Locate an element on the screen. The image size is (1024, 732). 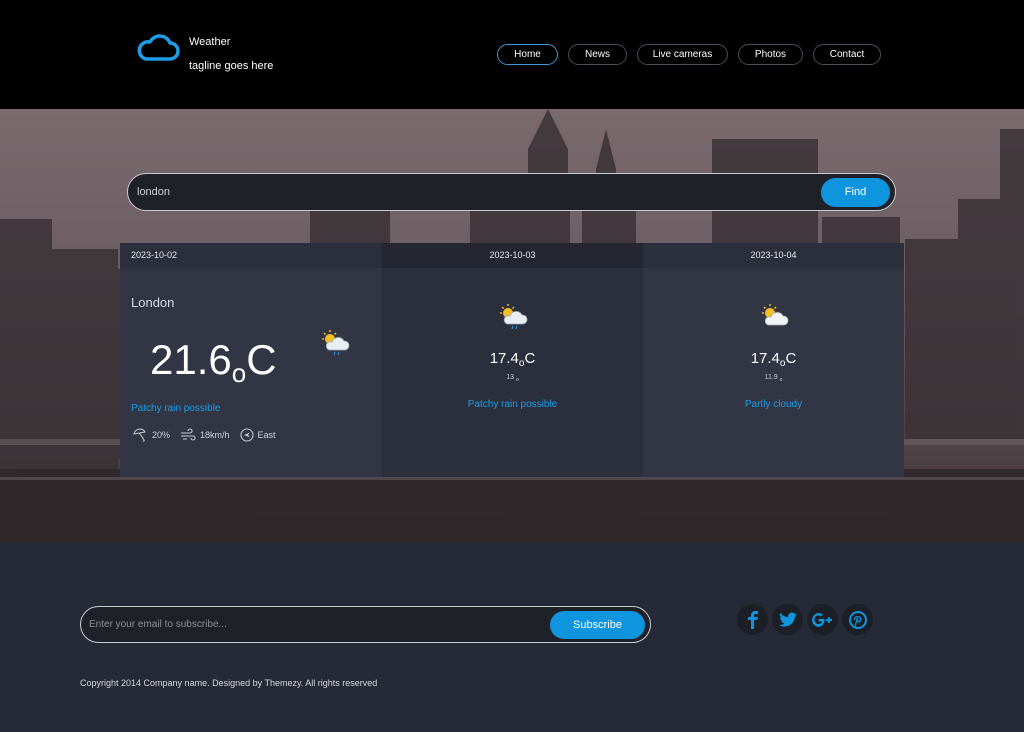
main-nav: Home News Live cameras Photos Contact is located at coordinates (694, 54).